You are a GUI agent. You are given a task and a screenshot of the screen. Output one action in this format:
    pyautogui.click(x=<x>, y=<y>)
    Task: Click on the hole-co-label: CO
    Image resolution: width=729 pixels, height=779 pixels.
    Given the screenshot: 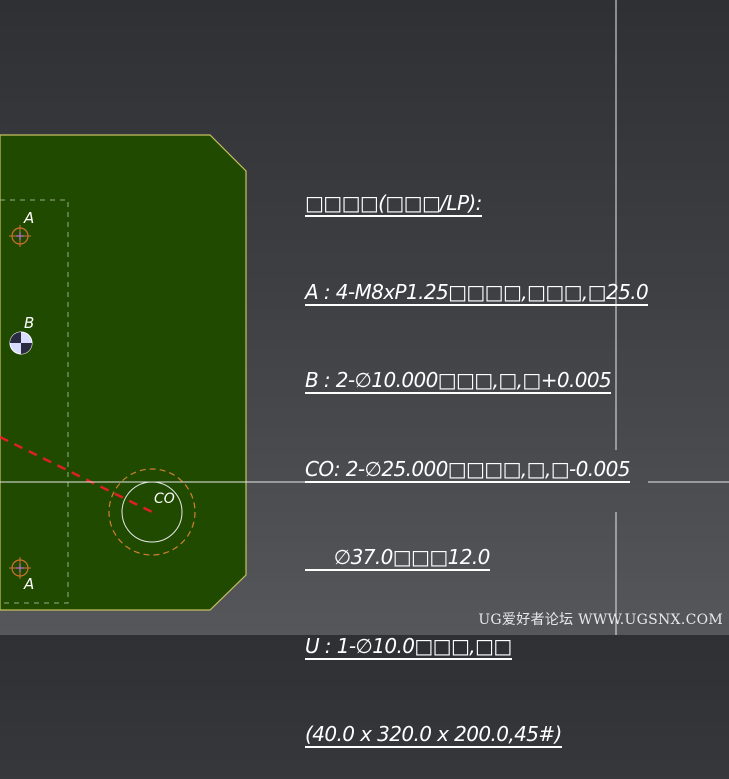 What is the action you would take?
    pyautogui.click(x=164, y=499)
    